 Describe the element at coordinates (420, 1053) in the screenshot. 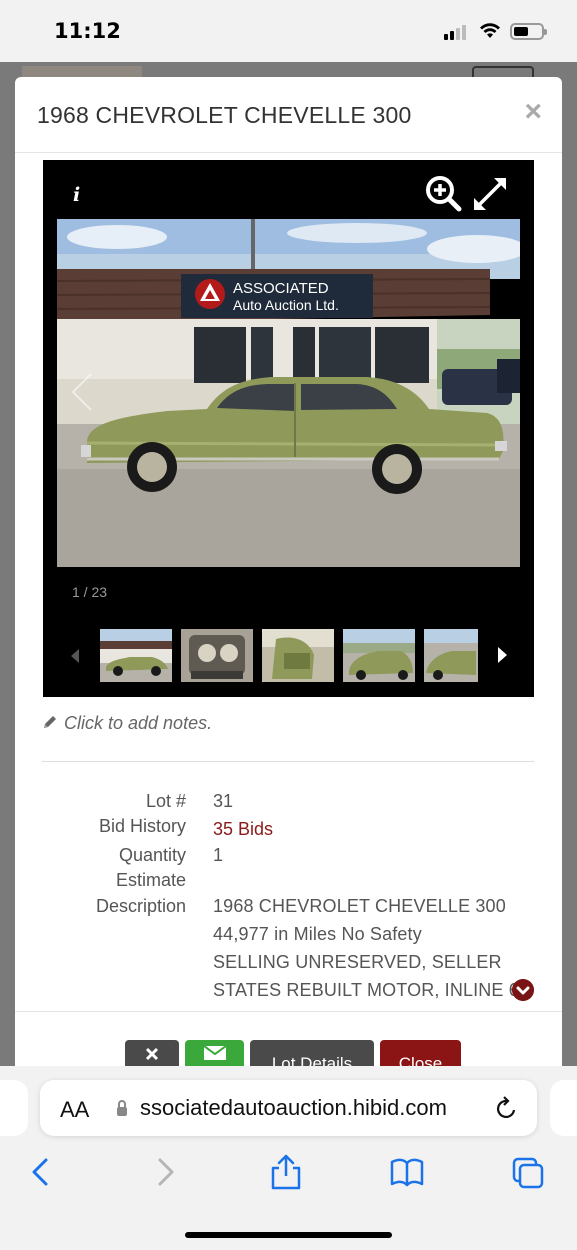

I see `close-button: Close` at that location.